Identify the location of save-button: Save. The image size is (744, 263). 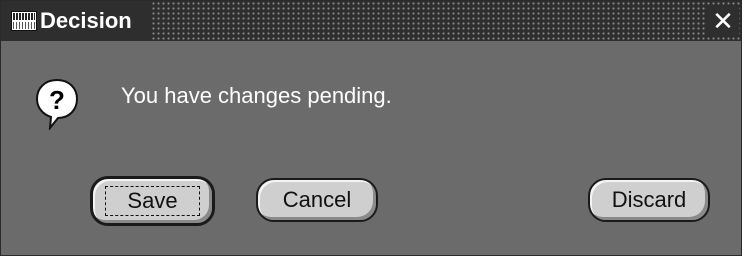
(152, 201).